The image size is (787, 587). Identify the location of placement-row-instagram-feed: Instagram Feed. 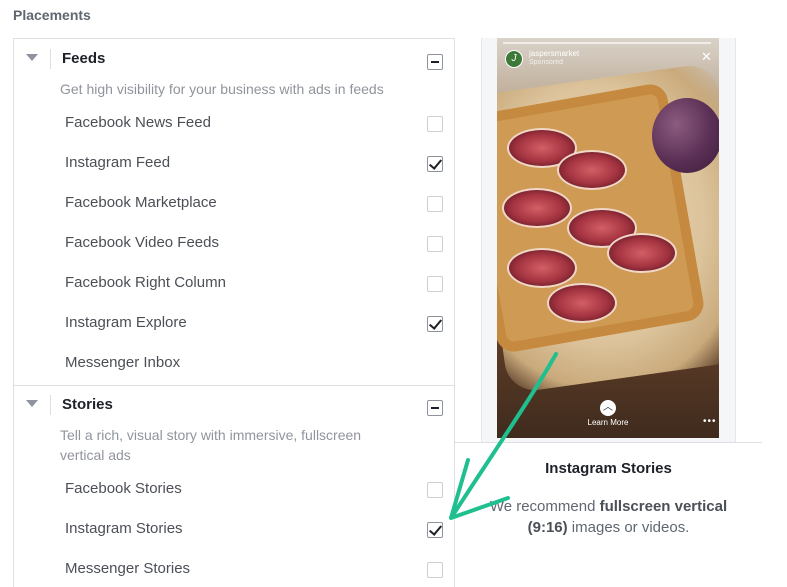
(234, 165).